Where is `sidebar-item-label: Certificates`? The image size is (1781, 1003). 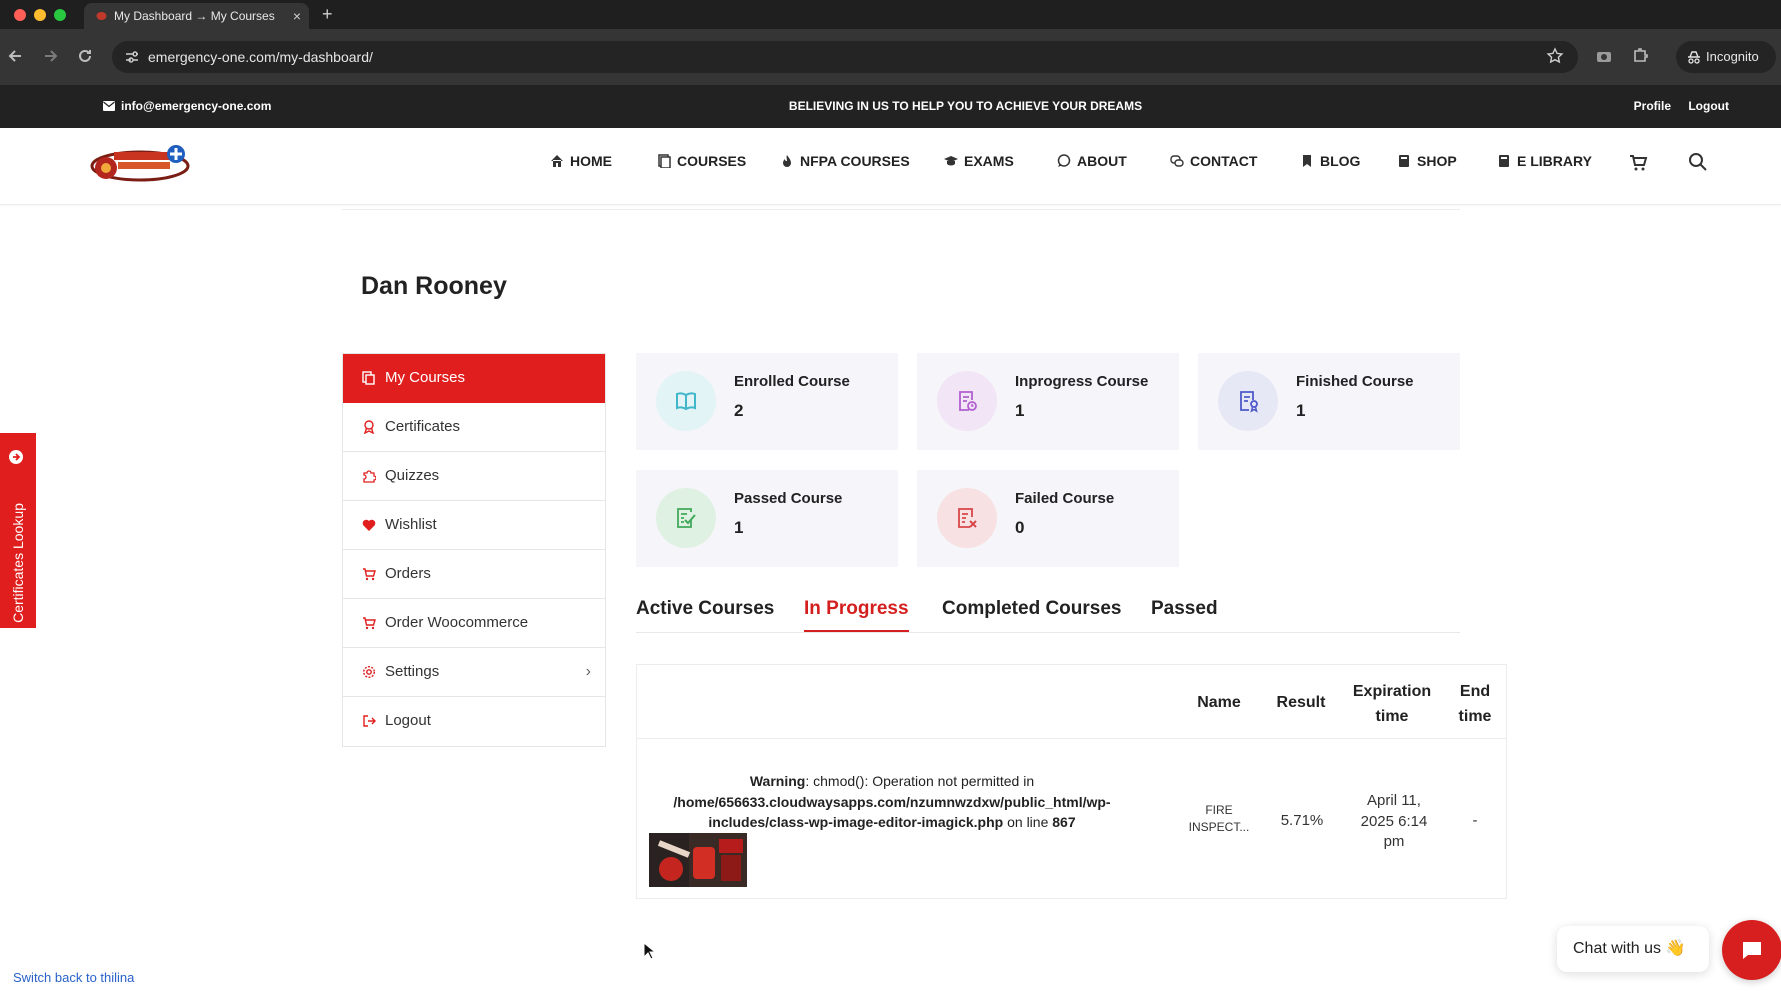 sidebar-item-label: Certificates is located at coordinates (423, 426).